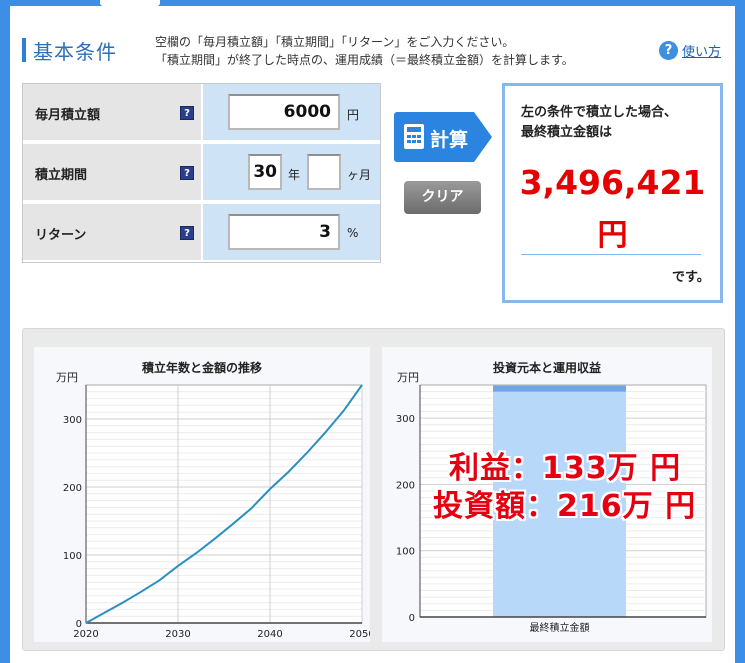 The width and height of the screenshot is (745, 663). I want to click on value-cell-return: 3 %, so click(291, 233).